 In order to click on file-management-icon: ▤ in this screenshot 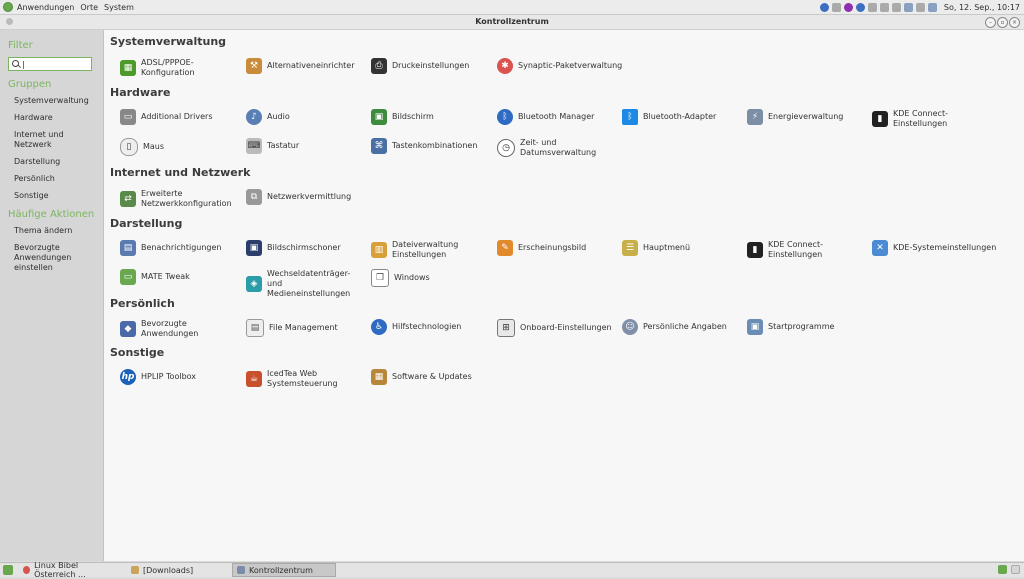, I will do `click(255, 328)`.